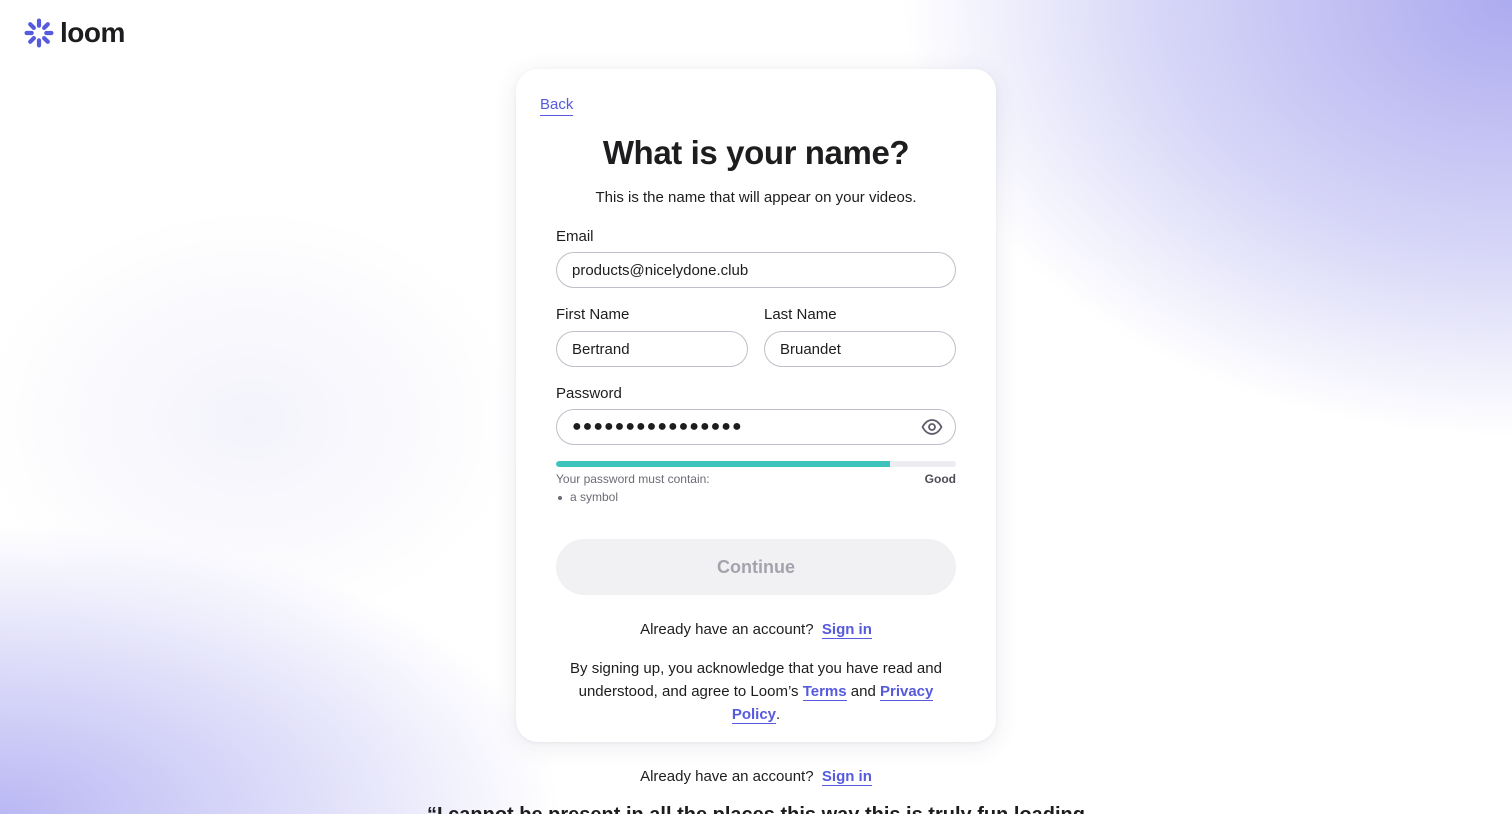 This screenshot has height=814, width=1512. Describe the element at coordinates (800, 314) in the screenshot. I see `last-name-label: Last Name` at that location.